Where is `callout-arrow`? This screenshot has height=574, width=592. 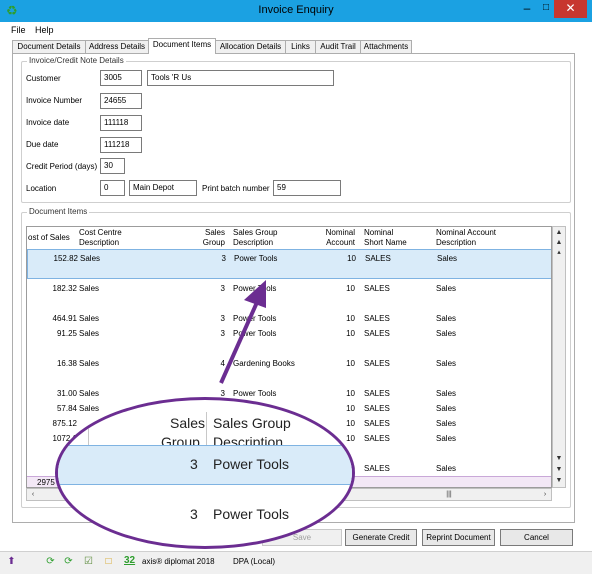
callout-arrow is located at coordinates (242, 332).